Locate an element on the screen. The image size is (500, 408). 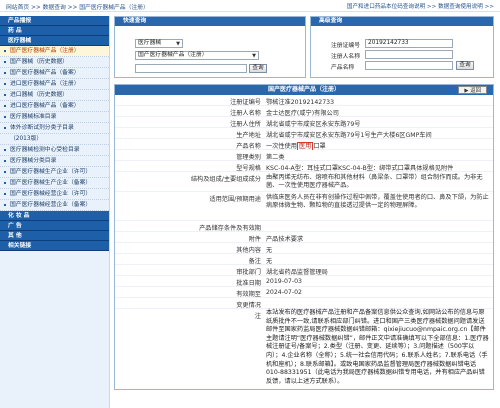
sidebar-item-domestic-device-registration: 国产医疗器械产品（注册） is located at coordinates (54, 51).